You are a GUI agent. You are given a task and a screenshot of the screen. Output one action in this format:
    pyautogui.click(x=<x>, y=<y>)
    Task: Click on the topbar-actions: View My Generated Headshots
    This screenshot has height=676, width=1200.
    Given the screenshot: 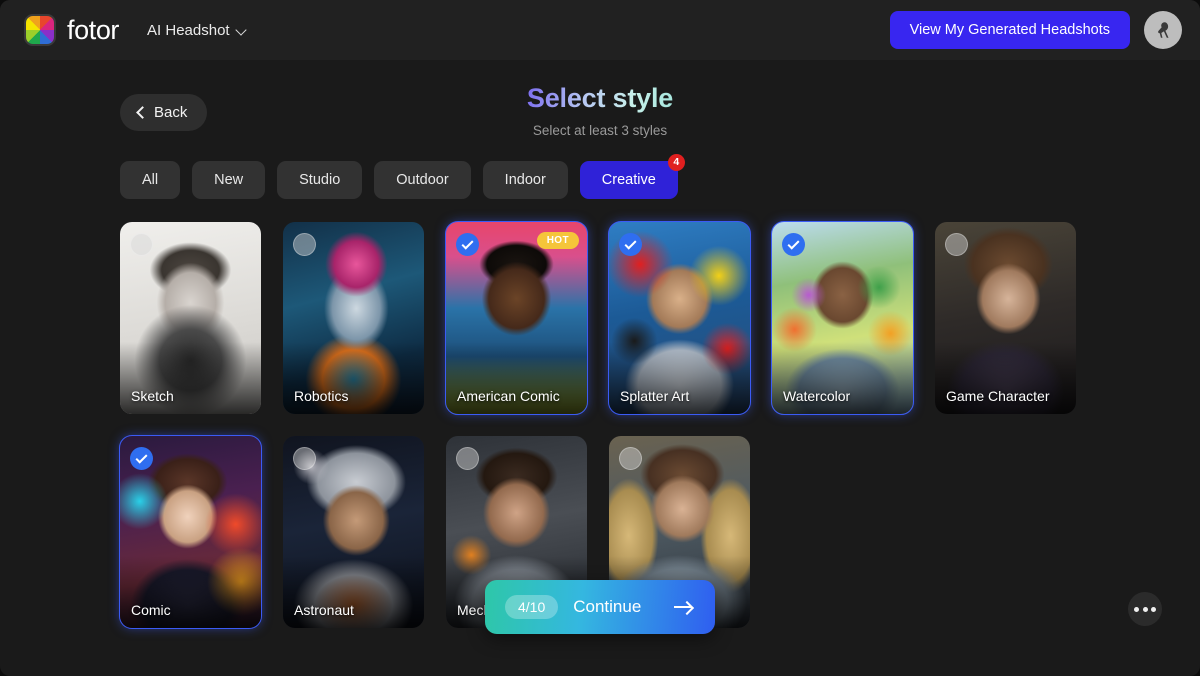 What is the action you would take?
    pyautogui.click(x=1035, y=30)
    